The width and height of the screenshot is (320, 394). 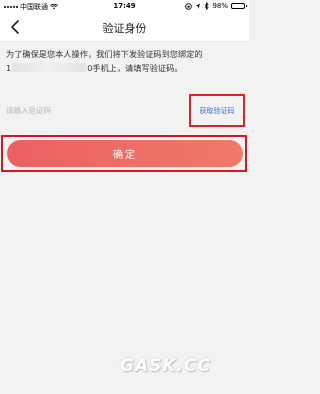 I want to click on status-right: 98%, so click(x=216, y=6).